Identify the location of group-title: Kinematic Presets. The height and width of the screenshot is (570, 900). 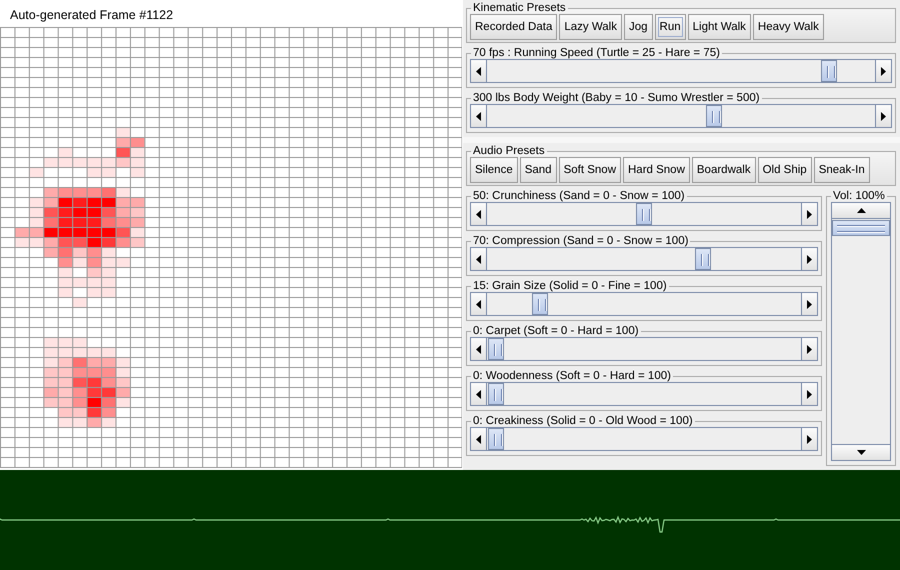
(519, 8).